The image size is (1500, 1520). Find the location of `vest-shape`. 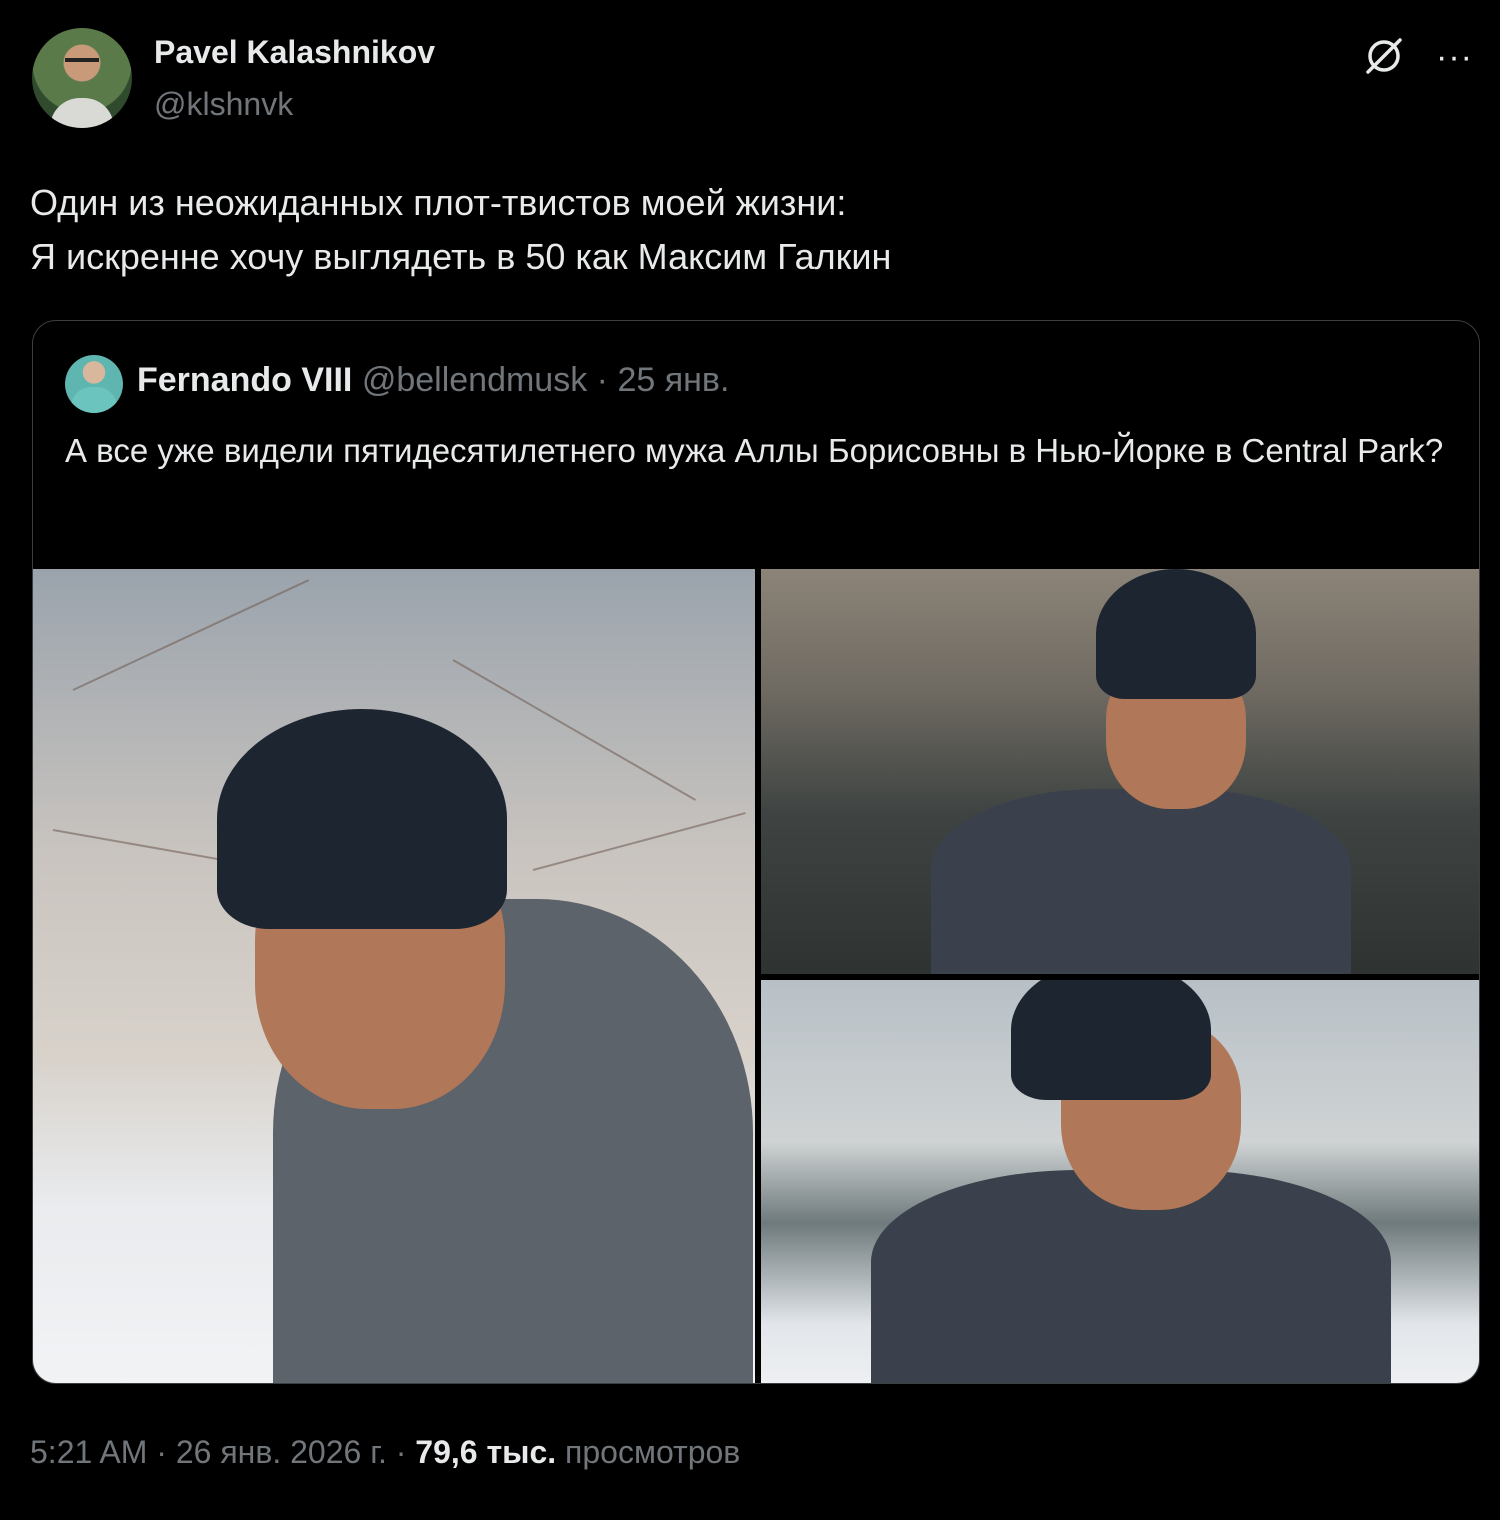

vest-shape is located at coordinates (1141, 881).